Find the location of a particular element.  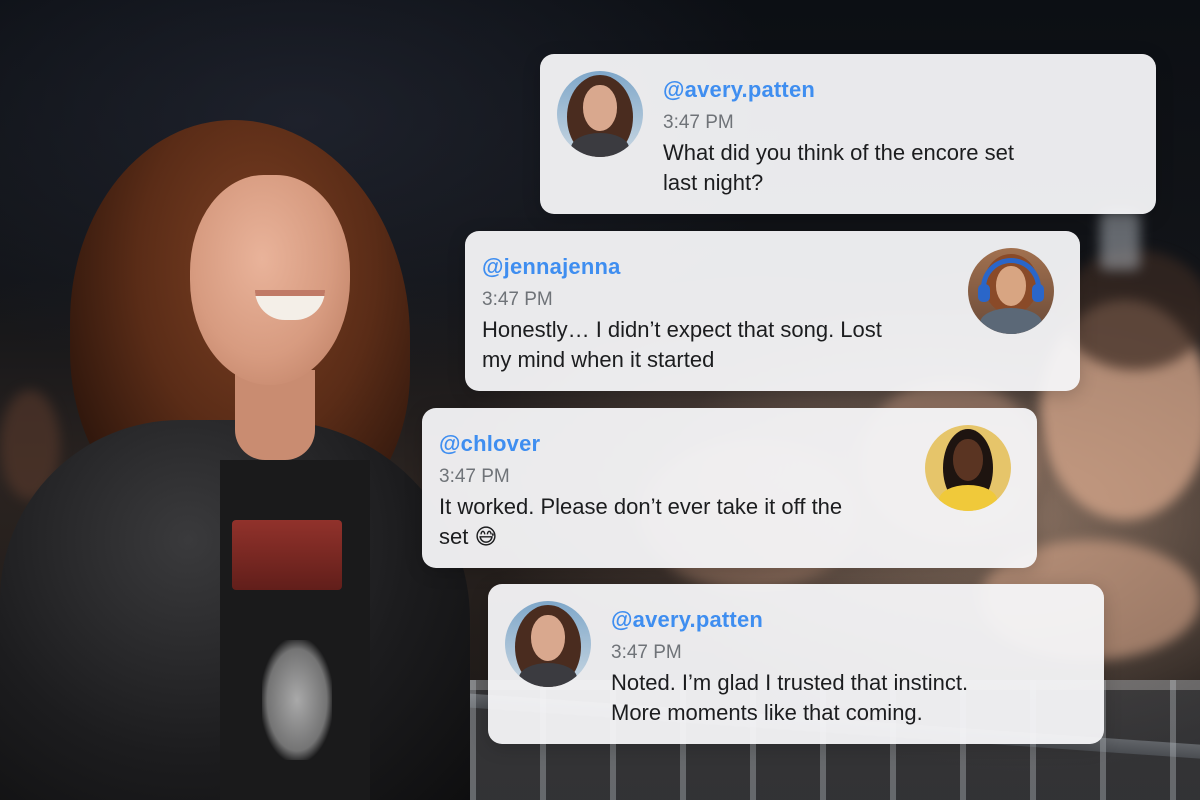

tee-graphic is located at coordinates (287, 555).